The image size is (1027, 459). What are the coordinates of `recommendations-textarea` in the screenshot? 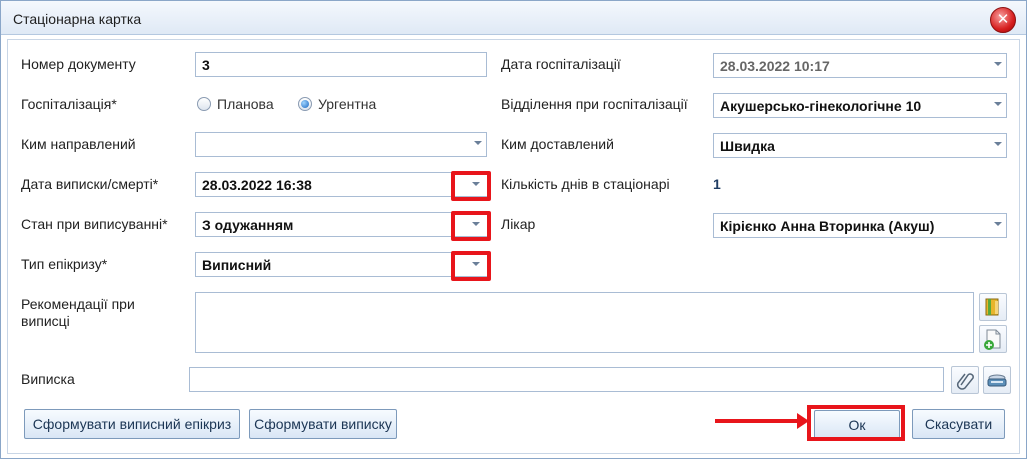 It's located at (584, 322).